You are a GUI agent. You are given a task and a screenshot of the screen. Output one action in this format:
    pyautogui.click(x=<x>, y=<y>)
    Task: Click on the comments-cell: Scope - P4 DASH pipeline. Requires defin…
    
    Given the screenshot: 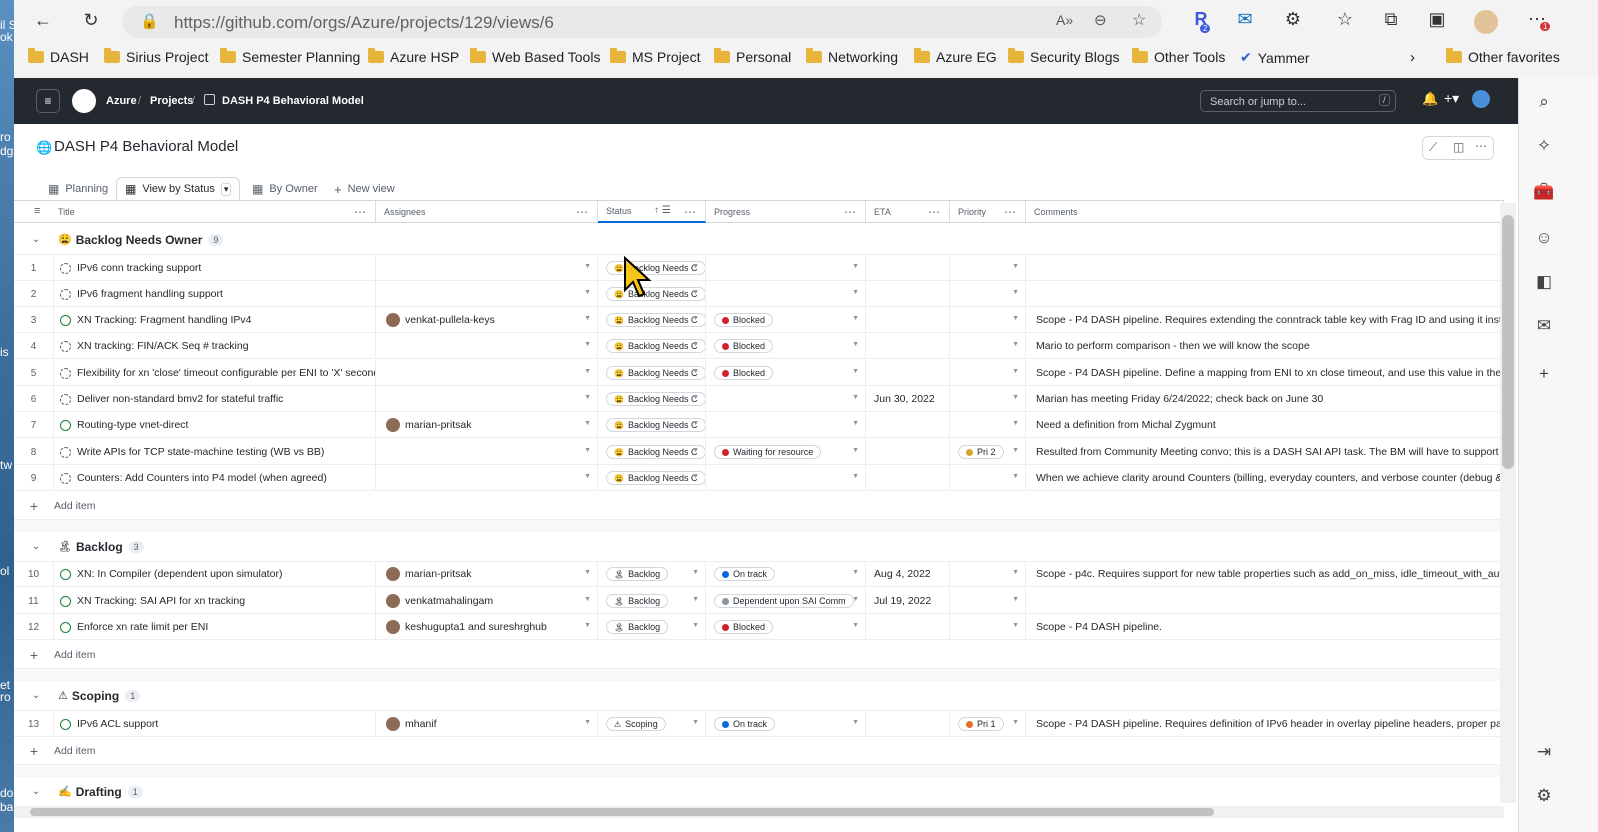 What is the action you would take?
    pyautogui.click(x=1265, y=724)
    